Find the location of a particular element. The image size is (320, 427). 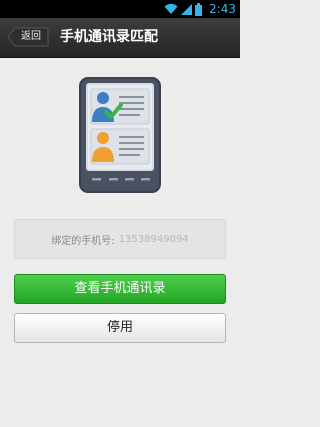

bound-phone-field: 绑定的手机号: 13538949094 is located at coordinates (120, 239).